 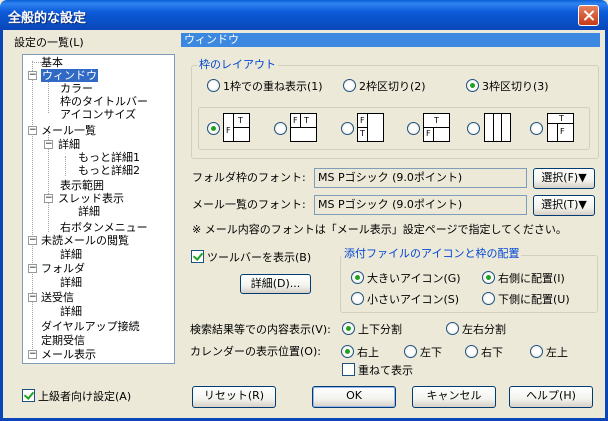 What do you see at coordinates (347, 351) in the screenshot?
I see `calendar-top-right-radio` at bounding box center [347, 351].